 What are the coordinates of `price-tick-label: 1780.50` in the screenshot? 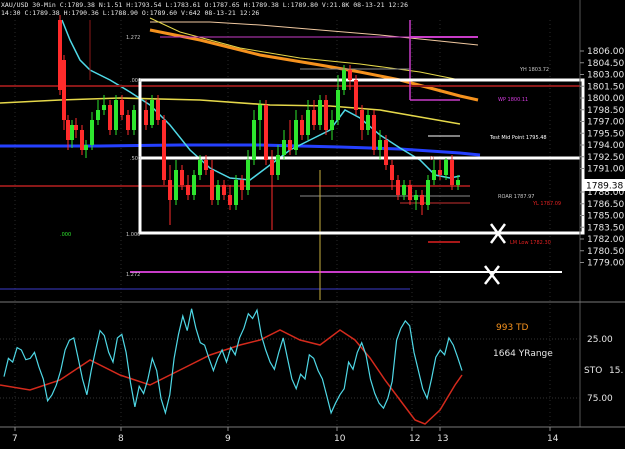 It's located at (605, 252).